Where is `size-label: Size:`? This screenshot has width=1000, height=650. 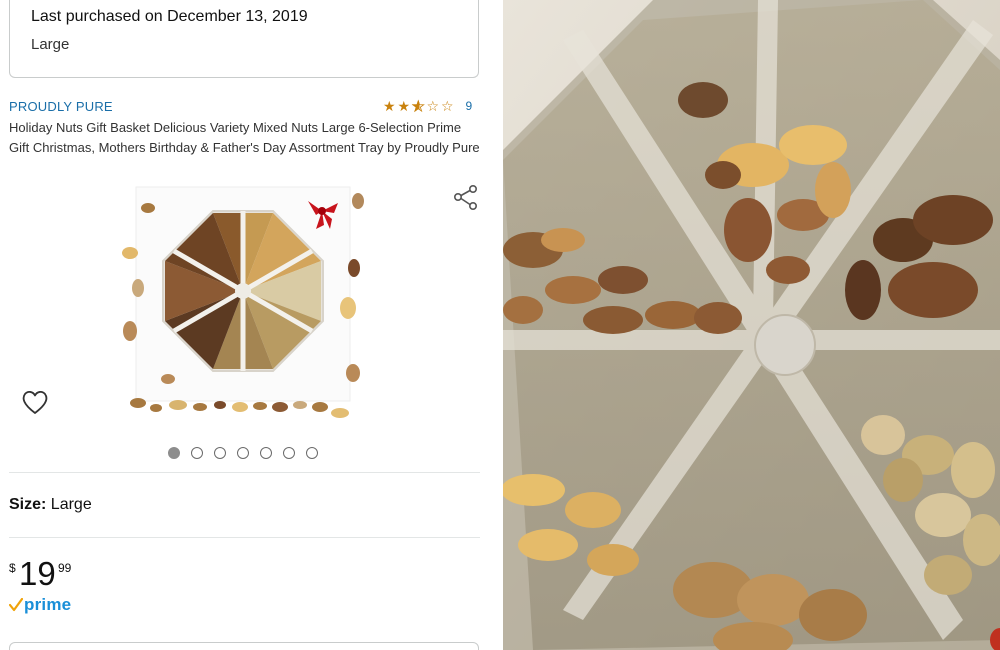
size-label: Size: is located at coordinates (28, 504).